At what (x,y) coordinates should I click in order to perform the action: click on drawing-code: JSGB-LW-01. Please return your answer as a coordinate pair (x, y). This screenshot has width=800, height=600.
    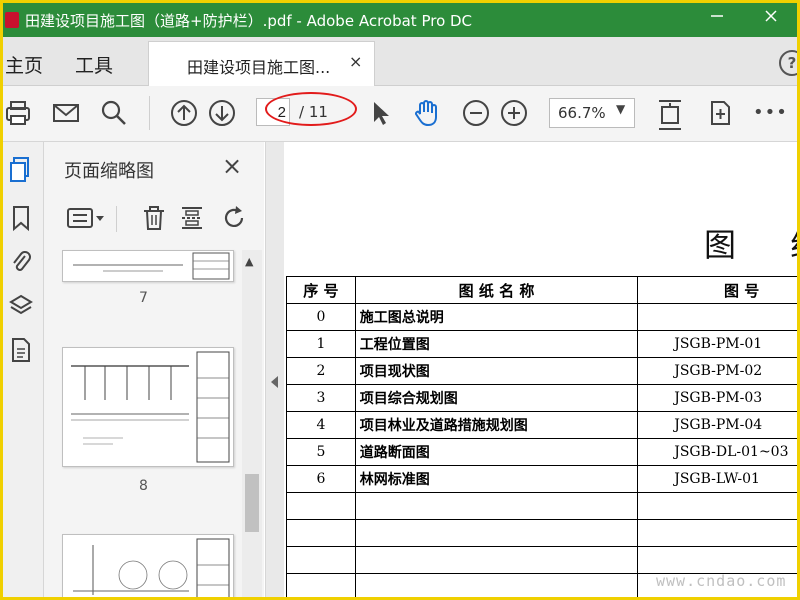
    Looking at the image, I should click on (717, 479).